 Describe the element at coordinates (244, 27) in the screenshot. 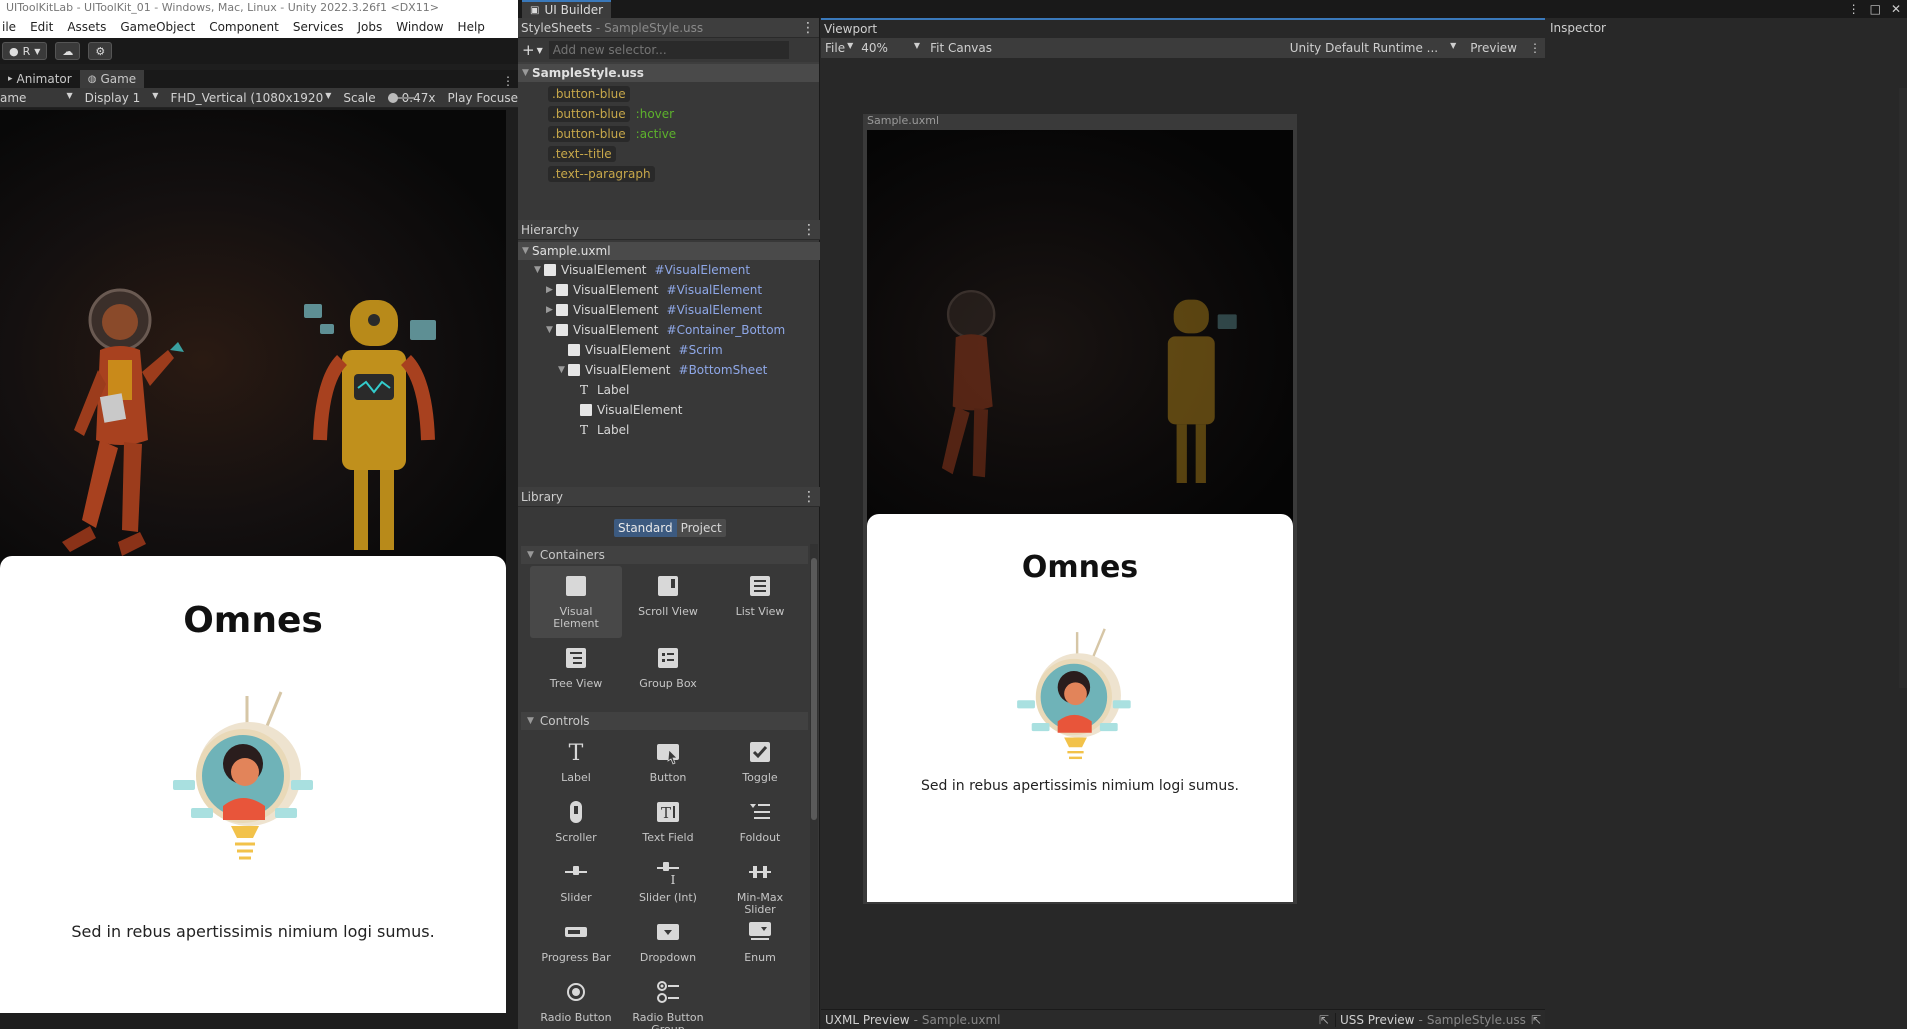

I see `menu-component: Component` at that location.